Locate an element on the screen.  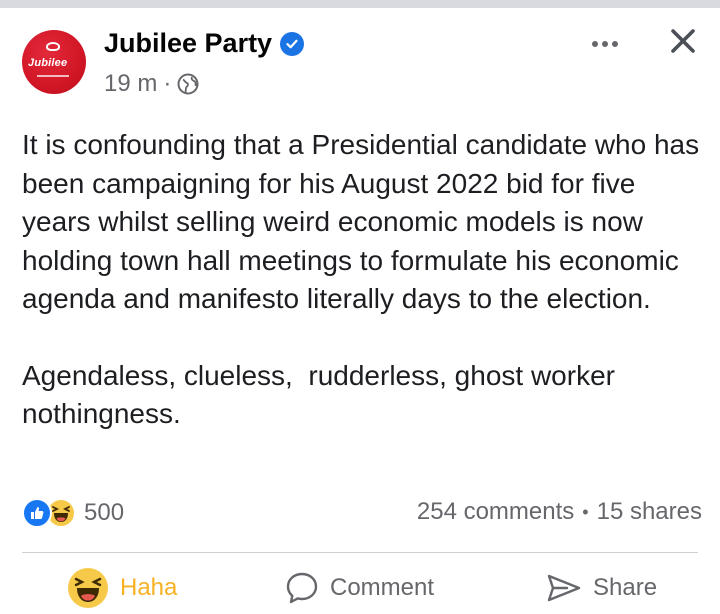
avatar: Jubilee is located at coordinates (54, 62).